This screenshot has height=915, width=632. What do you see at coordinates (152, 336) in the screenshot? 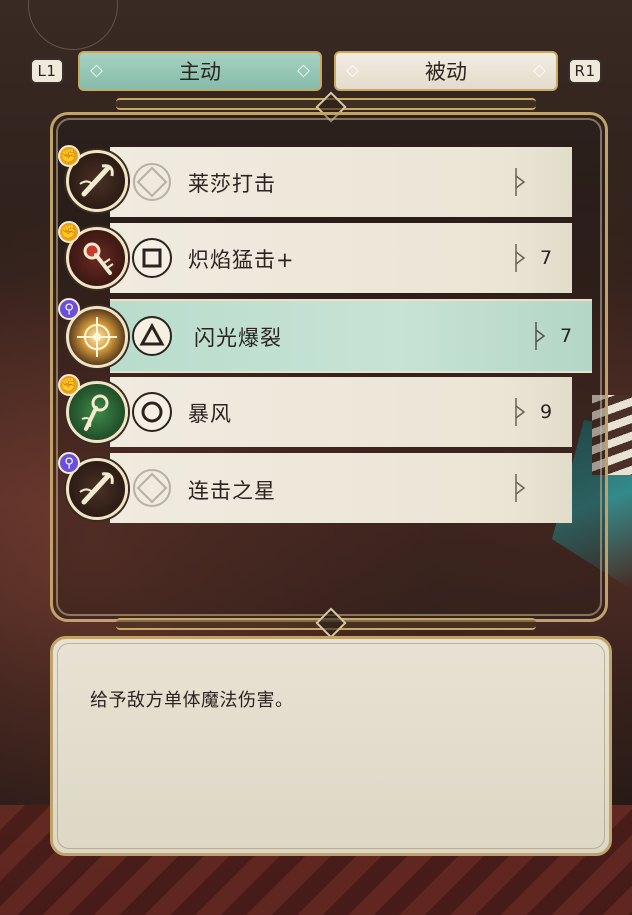
I see `triangle-button-icon` at bounding box center [152, 336].